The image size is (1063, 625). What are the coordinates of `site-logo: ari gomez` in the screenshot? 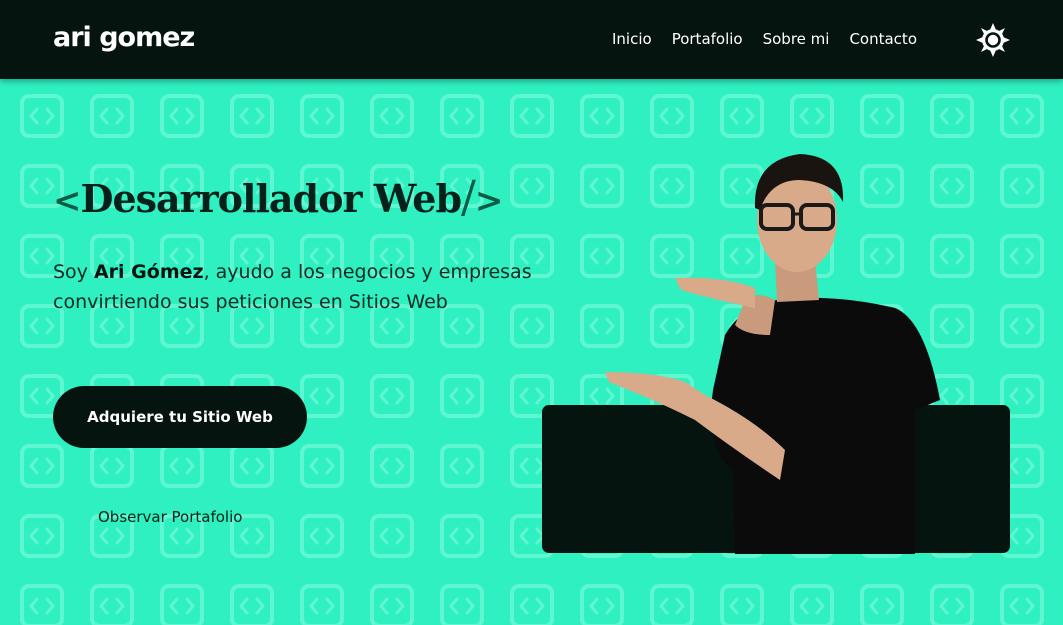 It's located at (124, 37).